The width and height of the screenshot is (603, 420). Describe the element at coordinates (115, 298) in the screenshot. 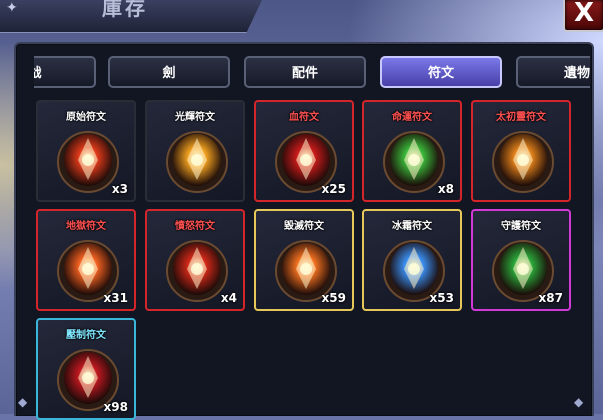

I see `rune-quantity: x31` at that location.